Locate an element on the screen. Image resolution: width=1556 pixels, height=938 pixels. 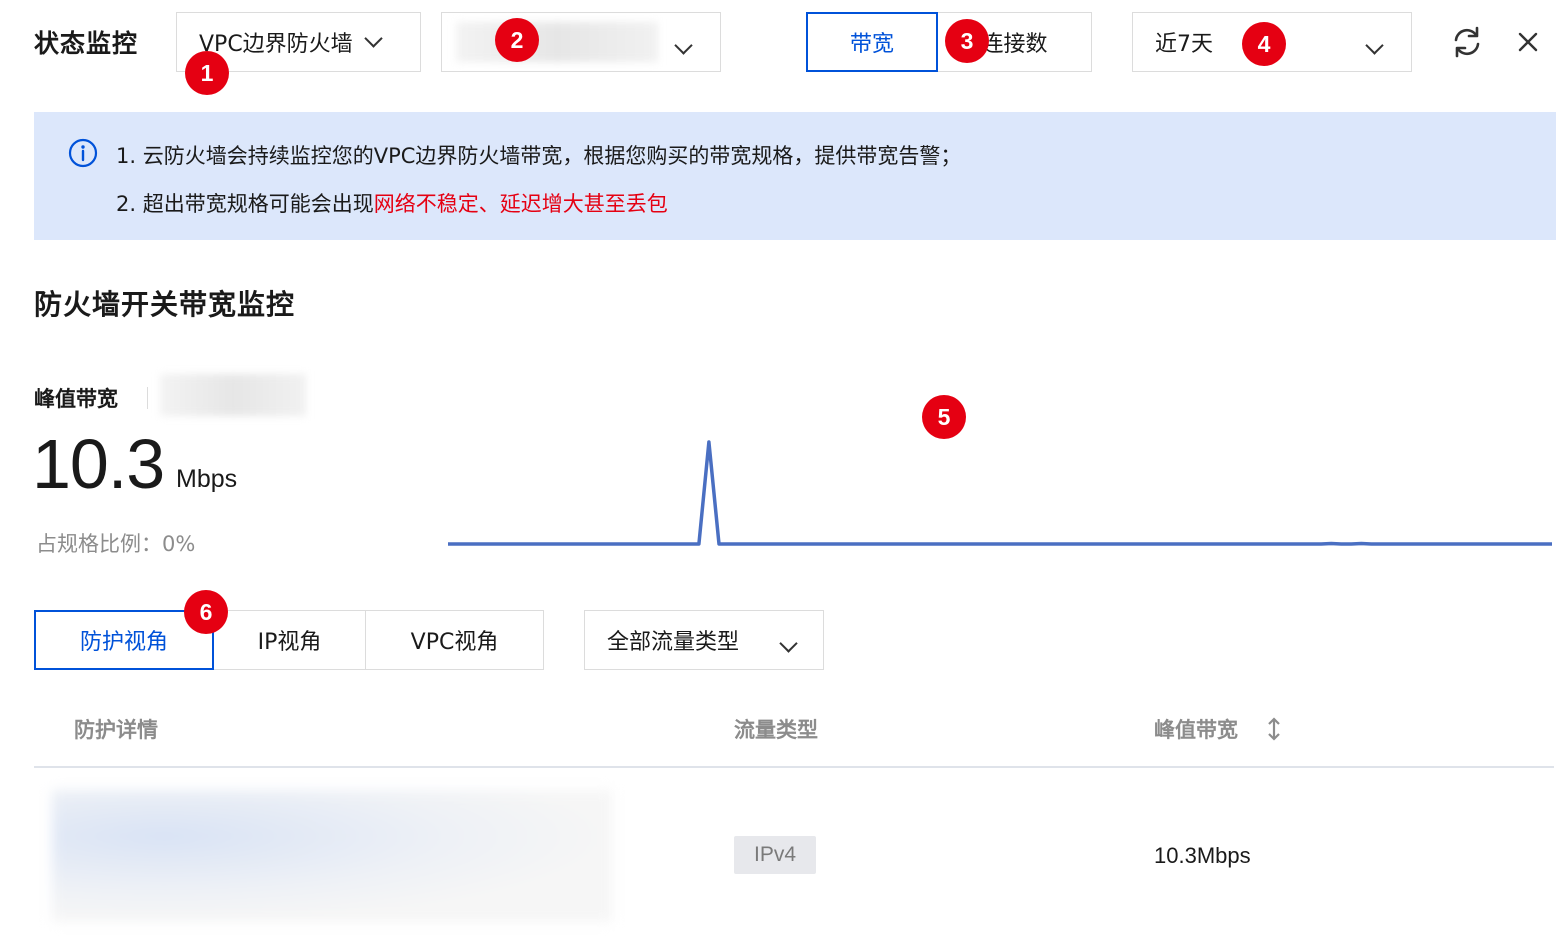
instance-select is located at coordinates (581, 42).